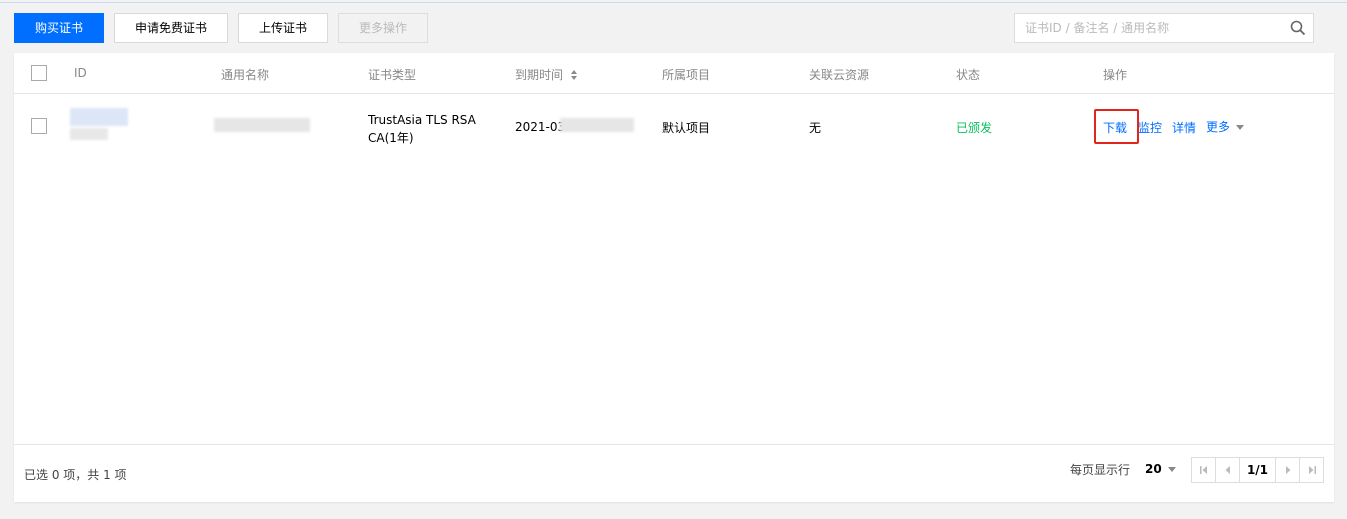 The width and height of the screenshot is (1347, 519). Describe the element at coordinates (39, 126) in the screenshot. I see `row-checkbox` at that location.